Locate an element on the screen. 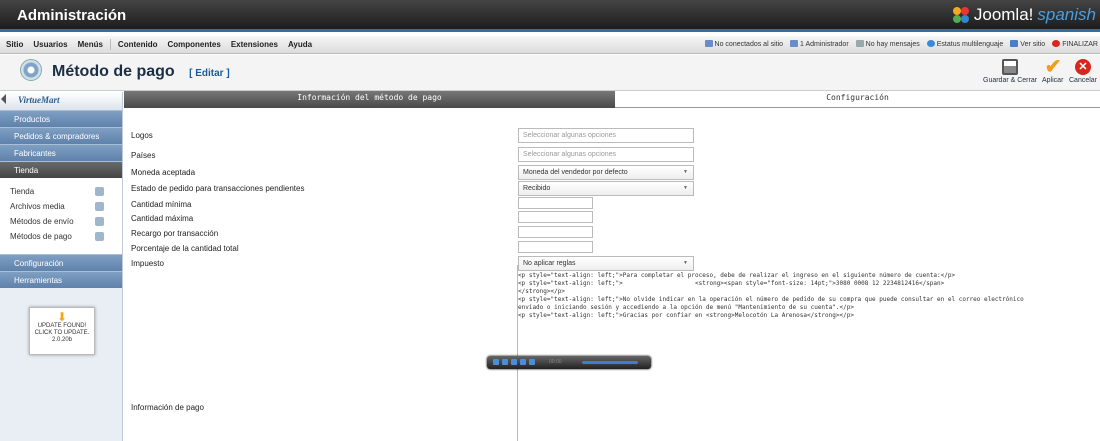 The height and width of the screenshot is (441, 1100). menu-extensiones: Extensiones is located at coordinates (254, 45).